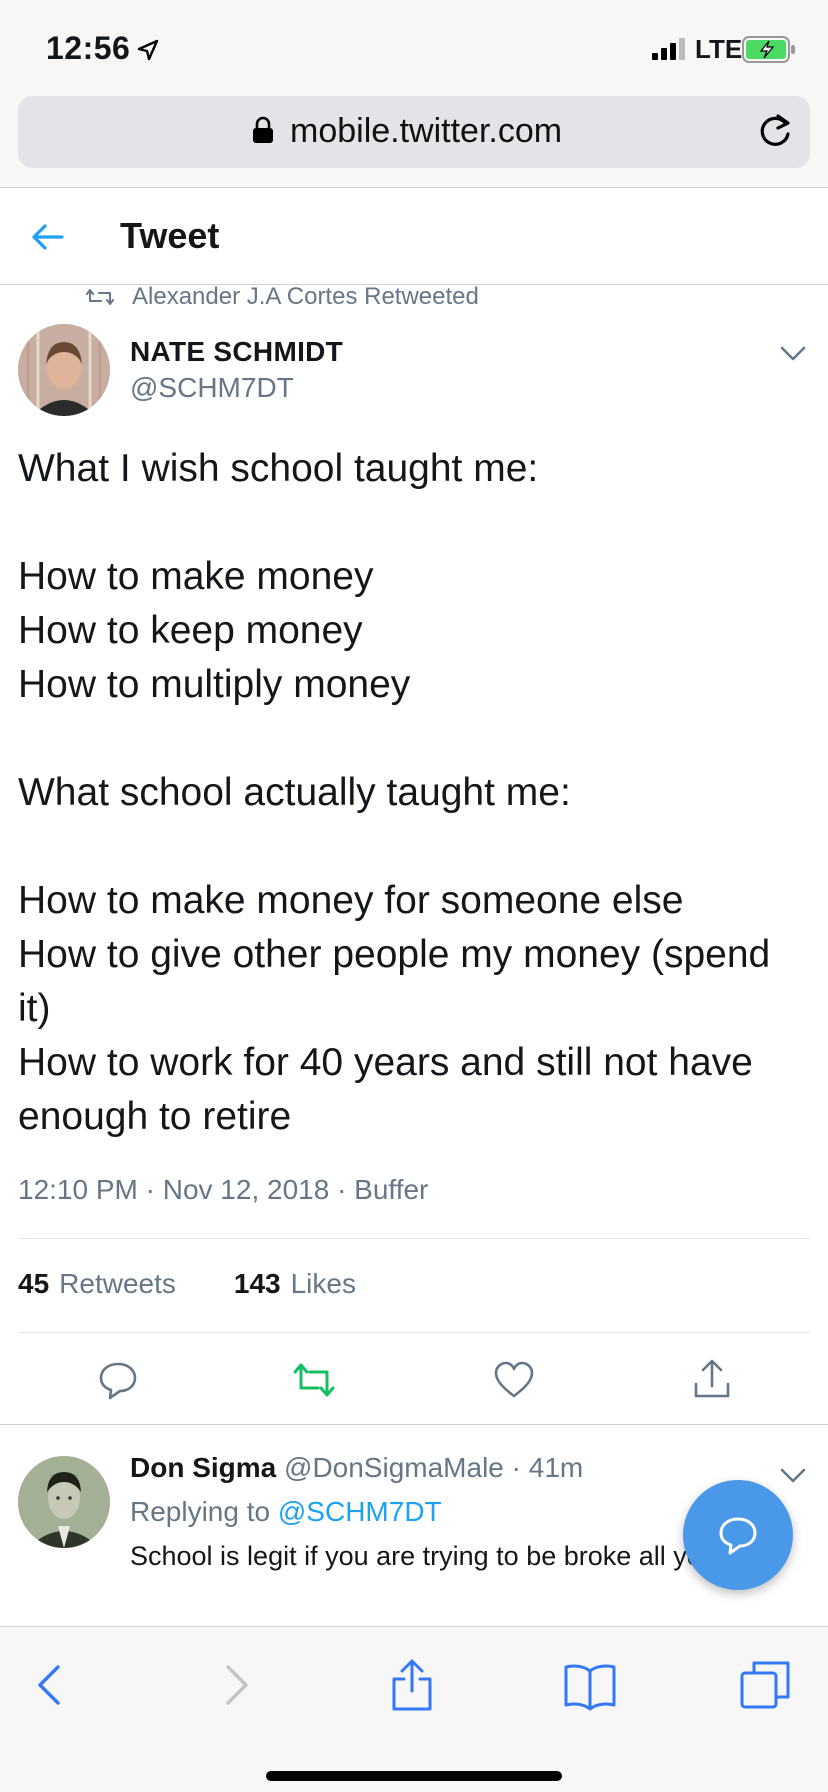 The width and height of the screenshot is (828, 1792). I want to click on status-time: 12:56, so click(88, 48).